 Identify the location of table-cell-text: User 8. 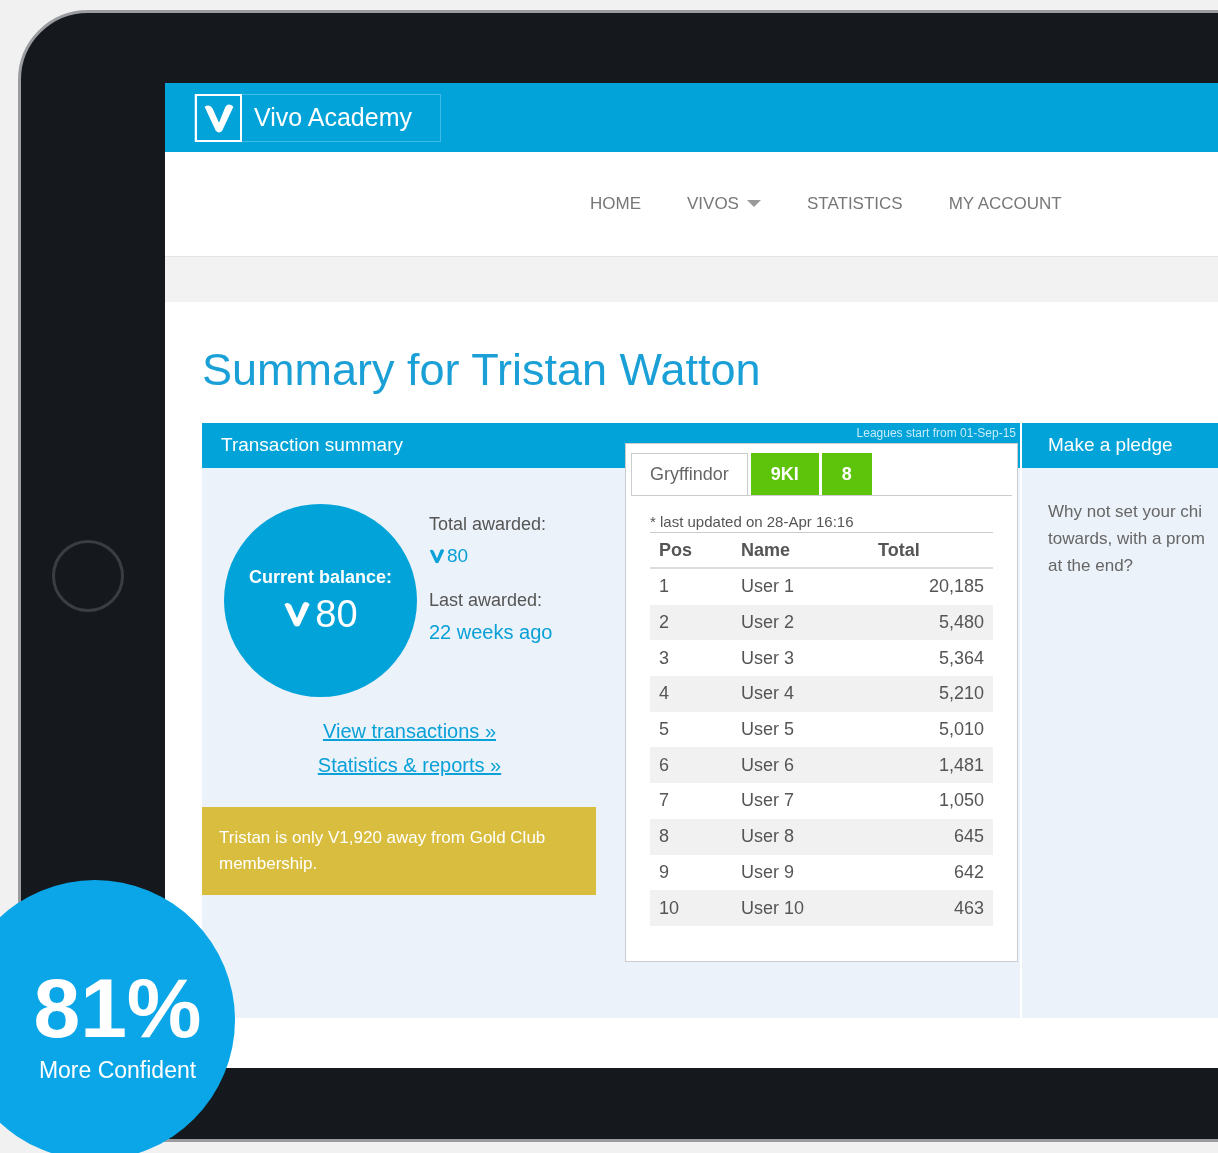
(768, 837).